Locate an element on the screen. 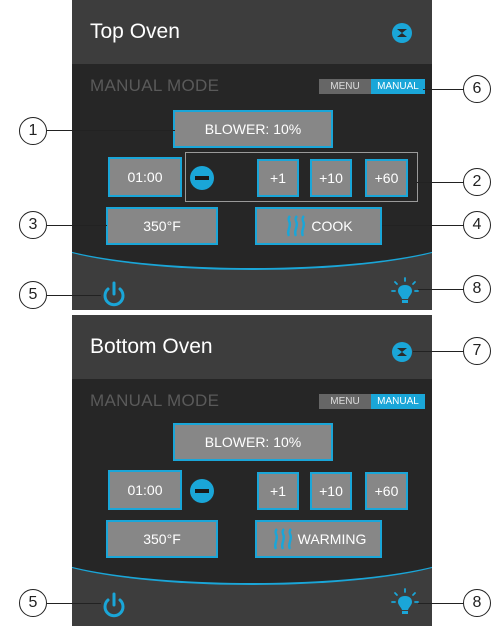 This screenshot has height=626, width=496. top-mode-toggle: MENU MANUAL is located at coordinates (372, 86).